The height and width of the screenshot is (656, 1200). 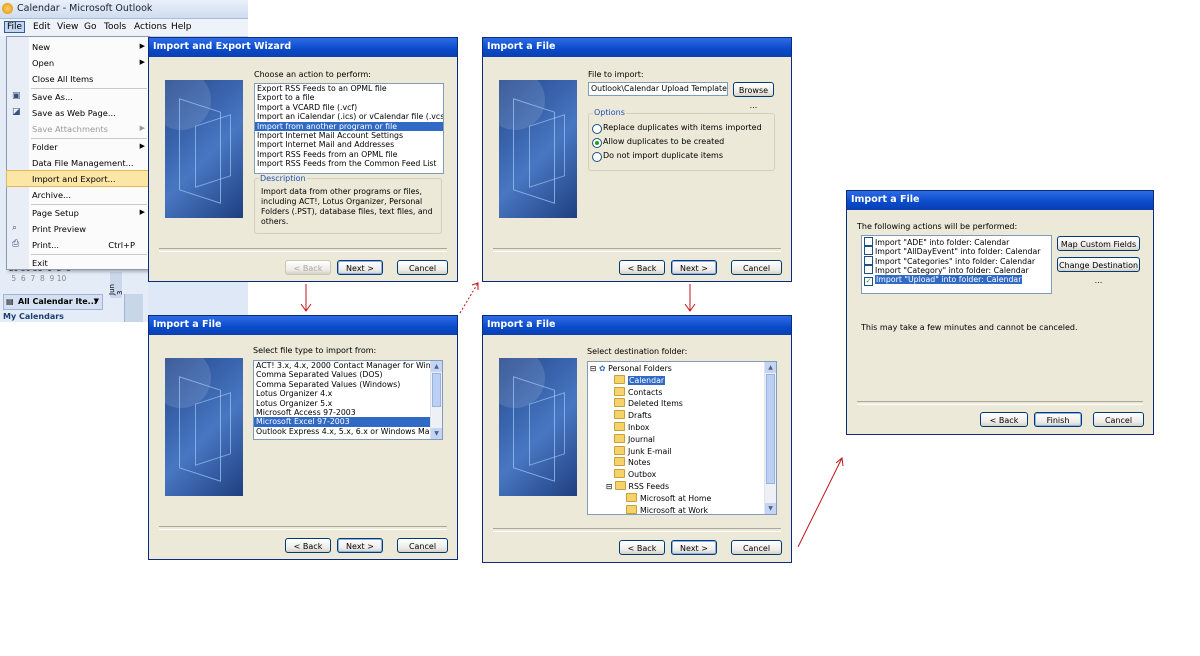 I want to click on file-type-item: Lotus Organizer 4.x, so click(x=342, y=393).